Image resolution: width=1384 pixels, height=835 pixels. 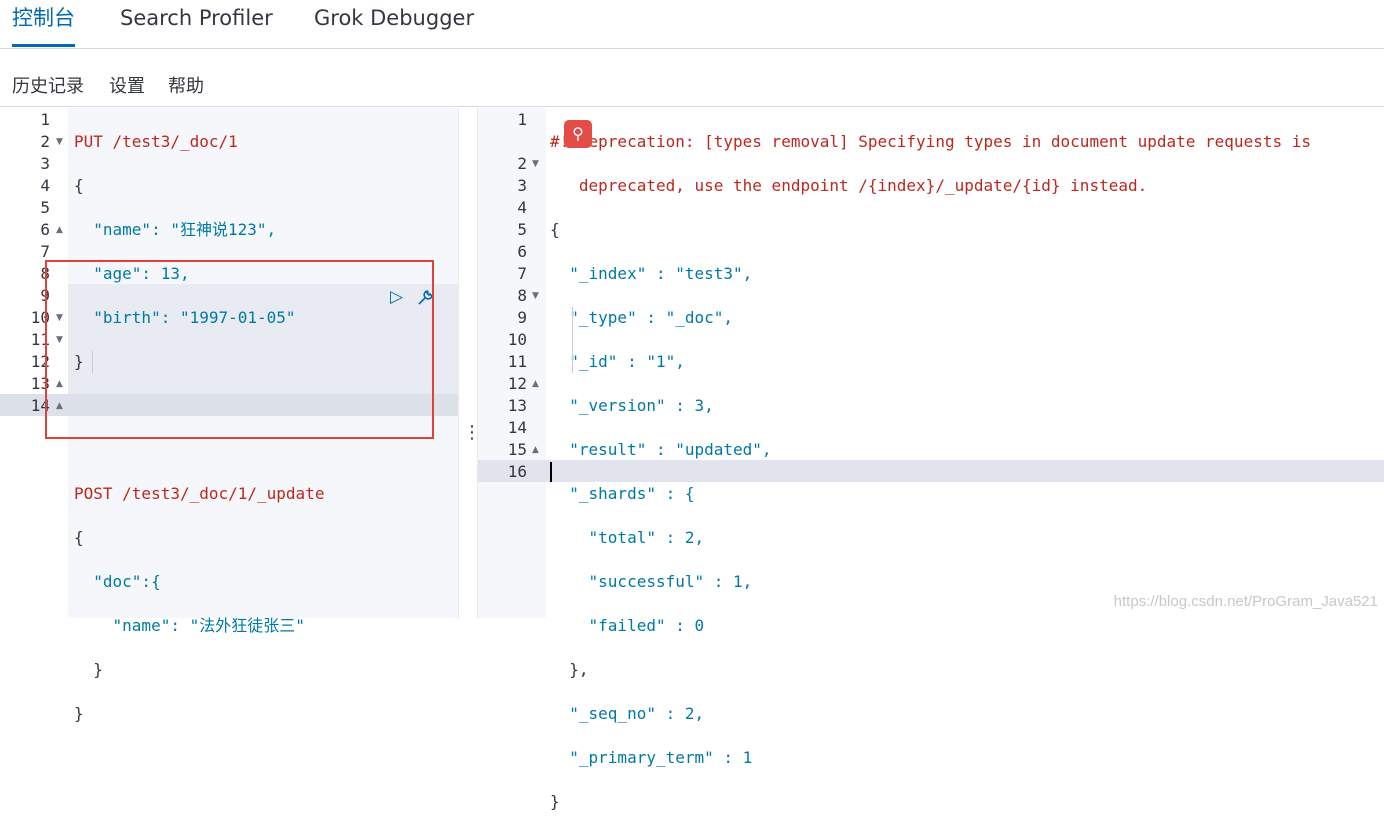 I want to click on line-number: 10, so click(x=517, y=339).